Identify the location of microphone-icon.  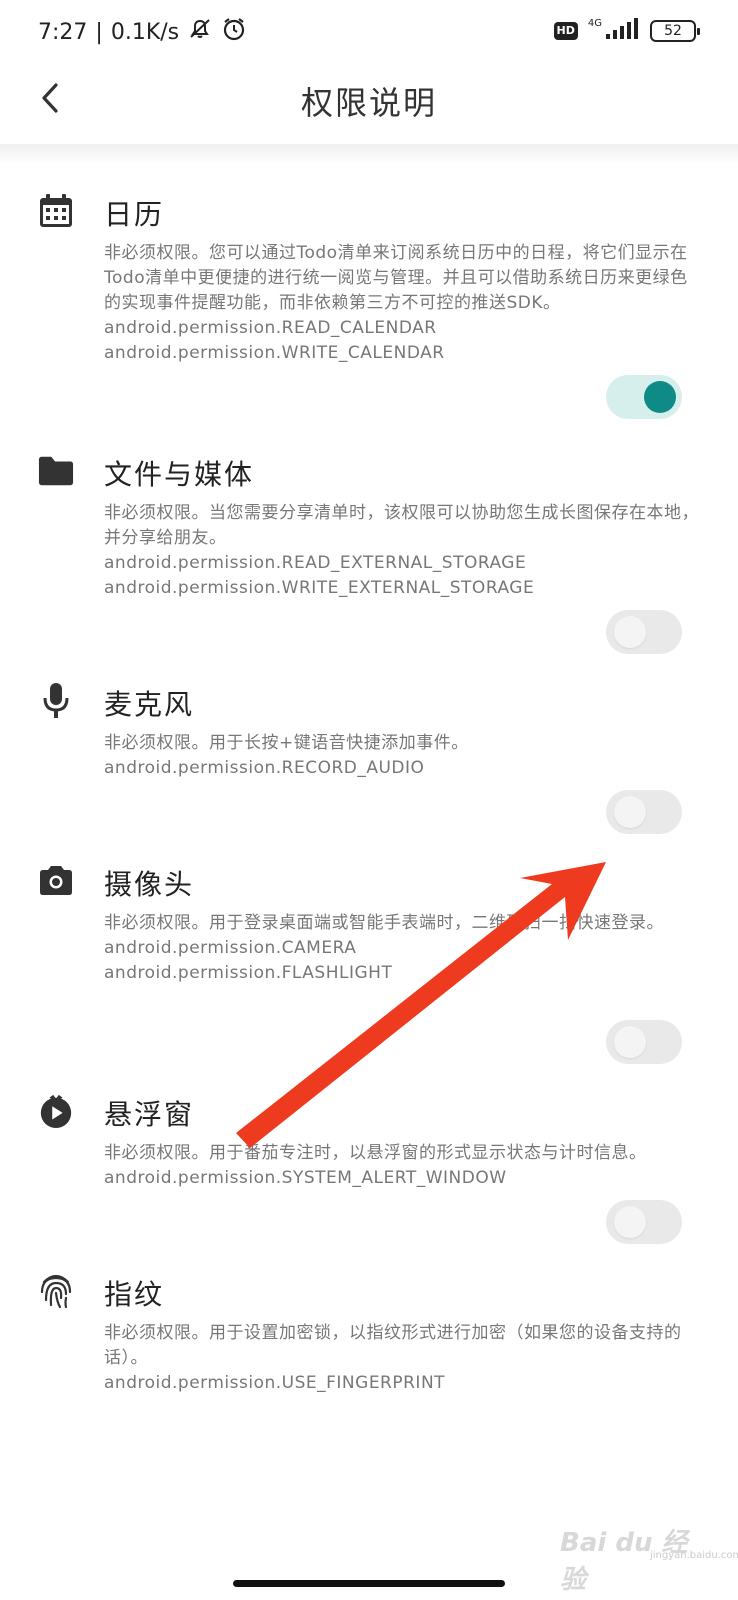
(56, 701).